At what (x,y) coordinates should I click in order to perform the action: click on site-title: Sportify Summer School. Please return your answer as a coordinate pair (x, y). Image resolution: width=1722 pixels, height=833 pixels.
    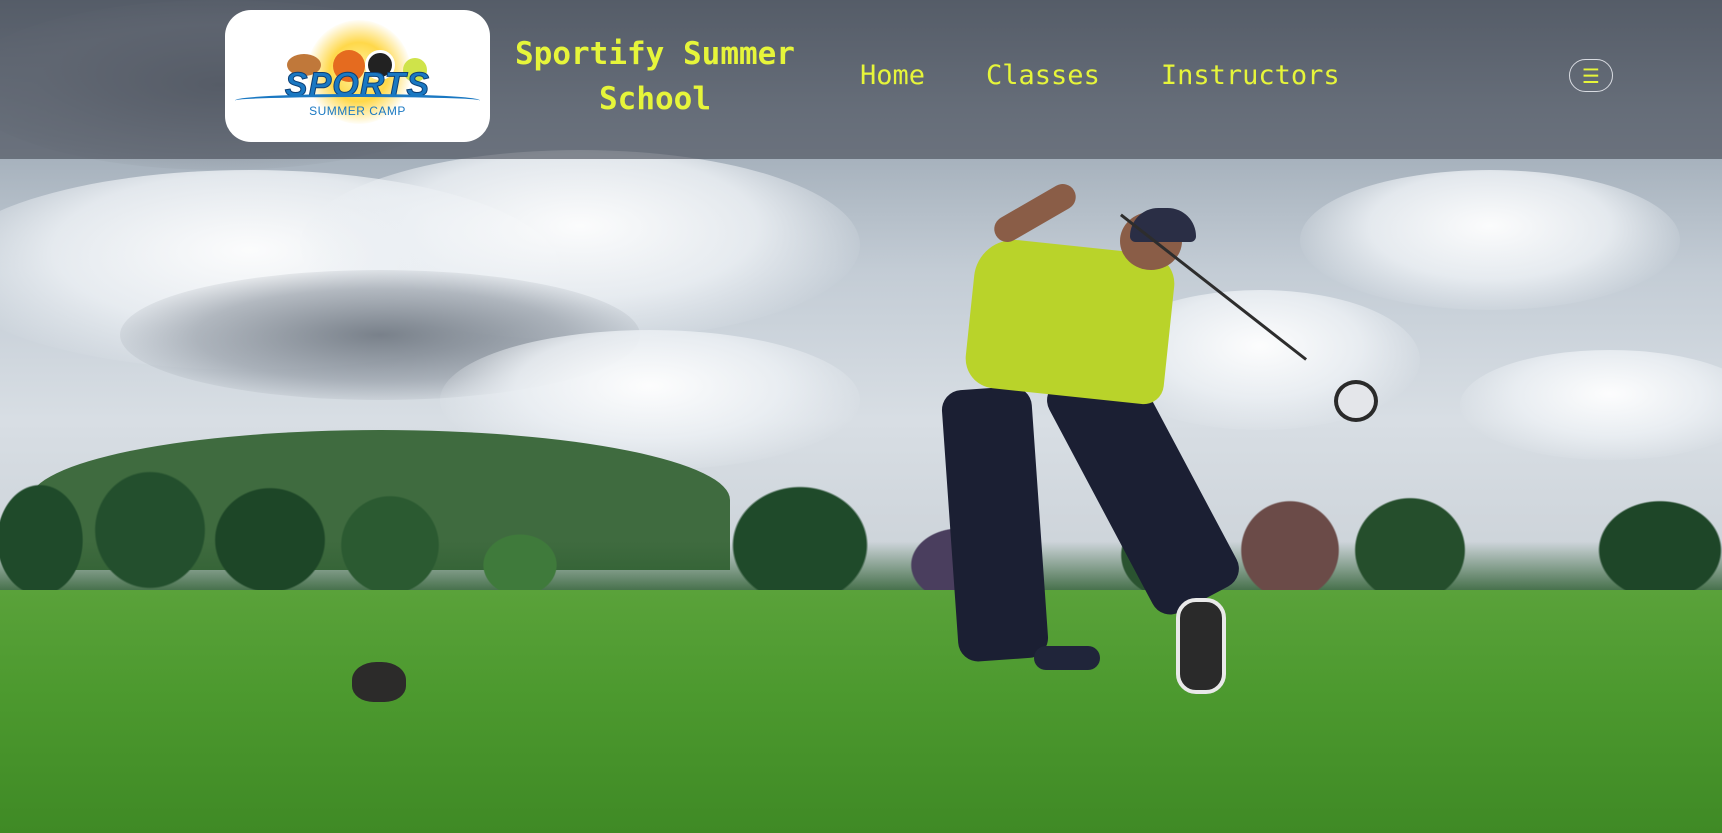
    Looking at the image, I should click on (655, 76).